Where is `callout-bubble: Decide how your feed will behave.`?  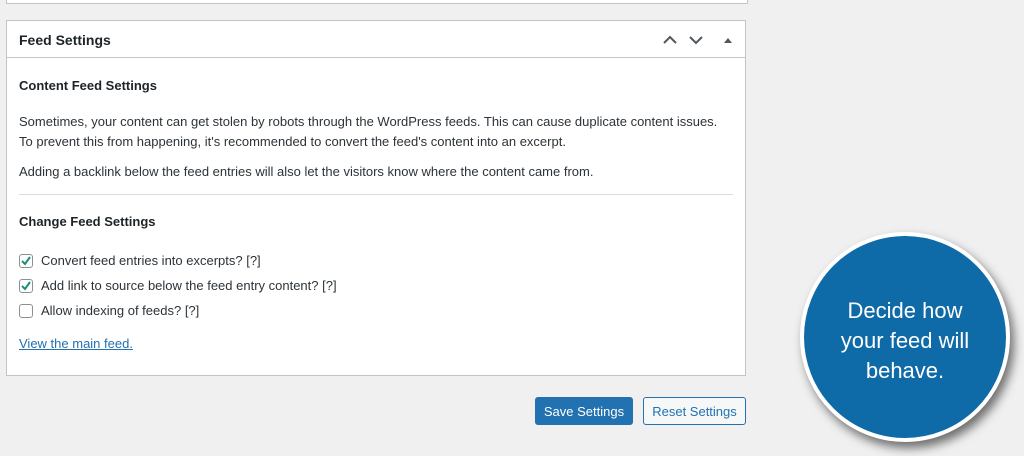 callout-bubble: Decide how your feed will behave. is located at coordinates (905, 337).